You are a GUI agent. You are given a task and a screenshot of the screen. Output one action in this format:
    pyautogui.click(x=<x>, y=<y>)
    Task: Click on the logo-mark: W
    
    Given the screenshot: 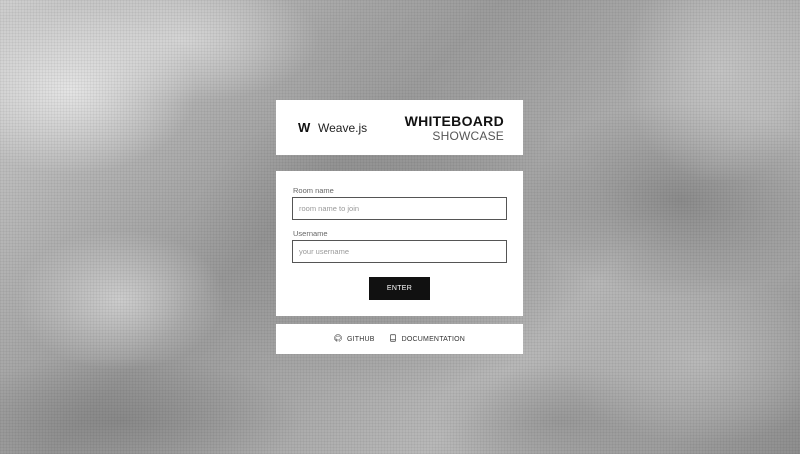 What is the action you would take?
    pyautogui.click(x=304, y=127)
    